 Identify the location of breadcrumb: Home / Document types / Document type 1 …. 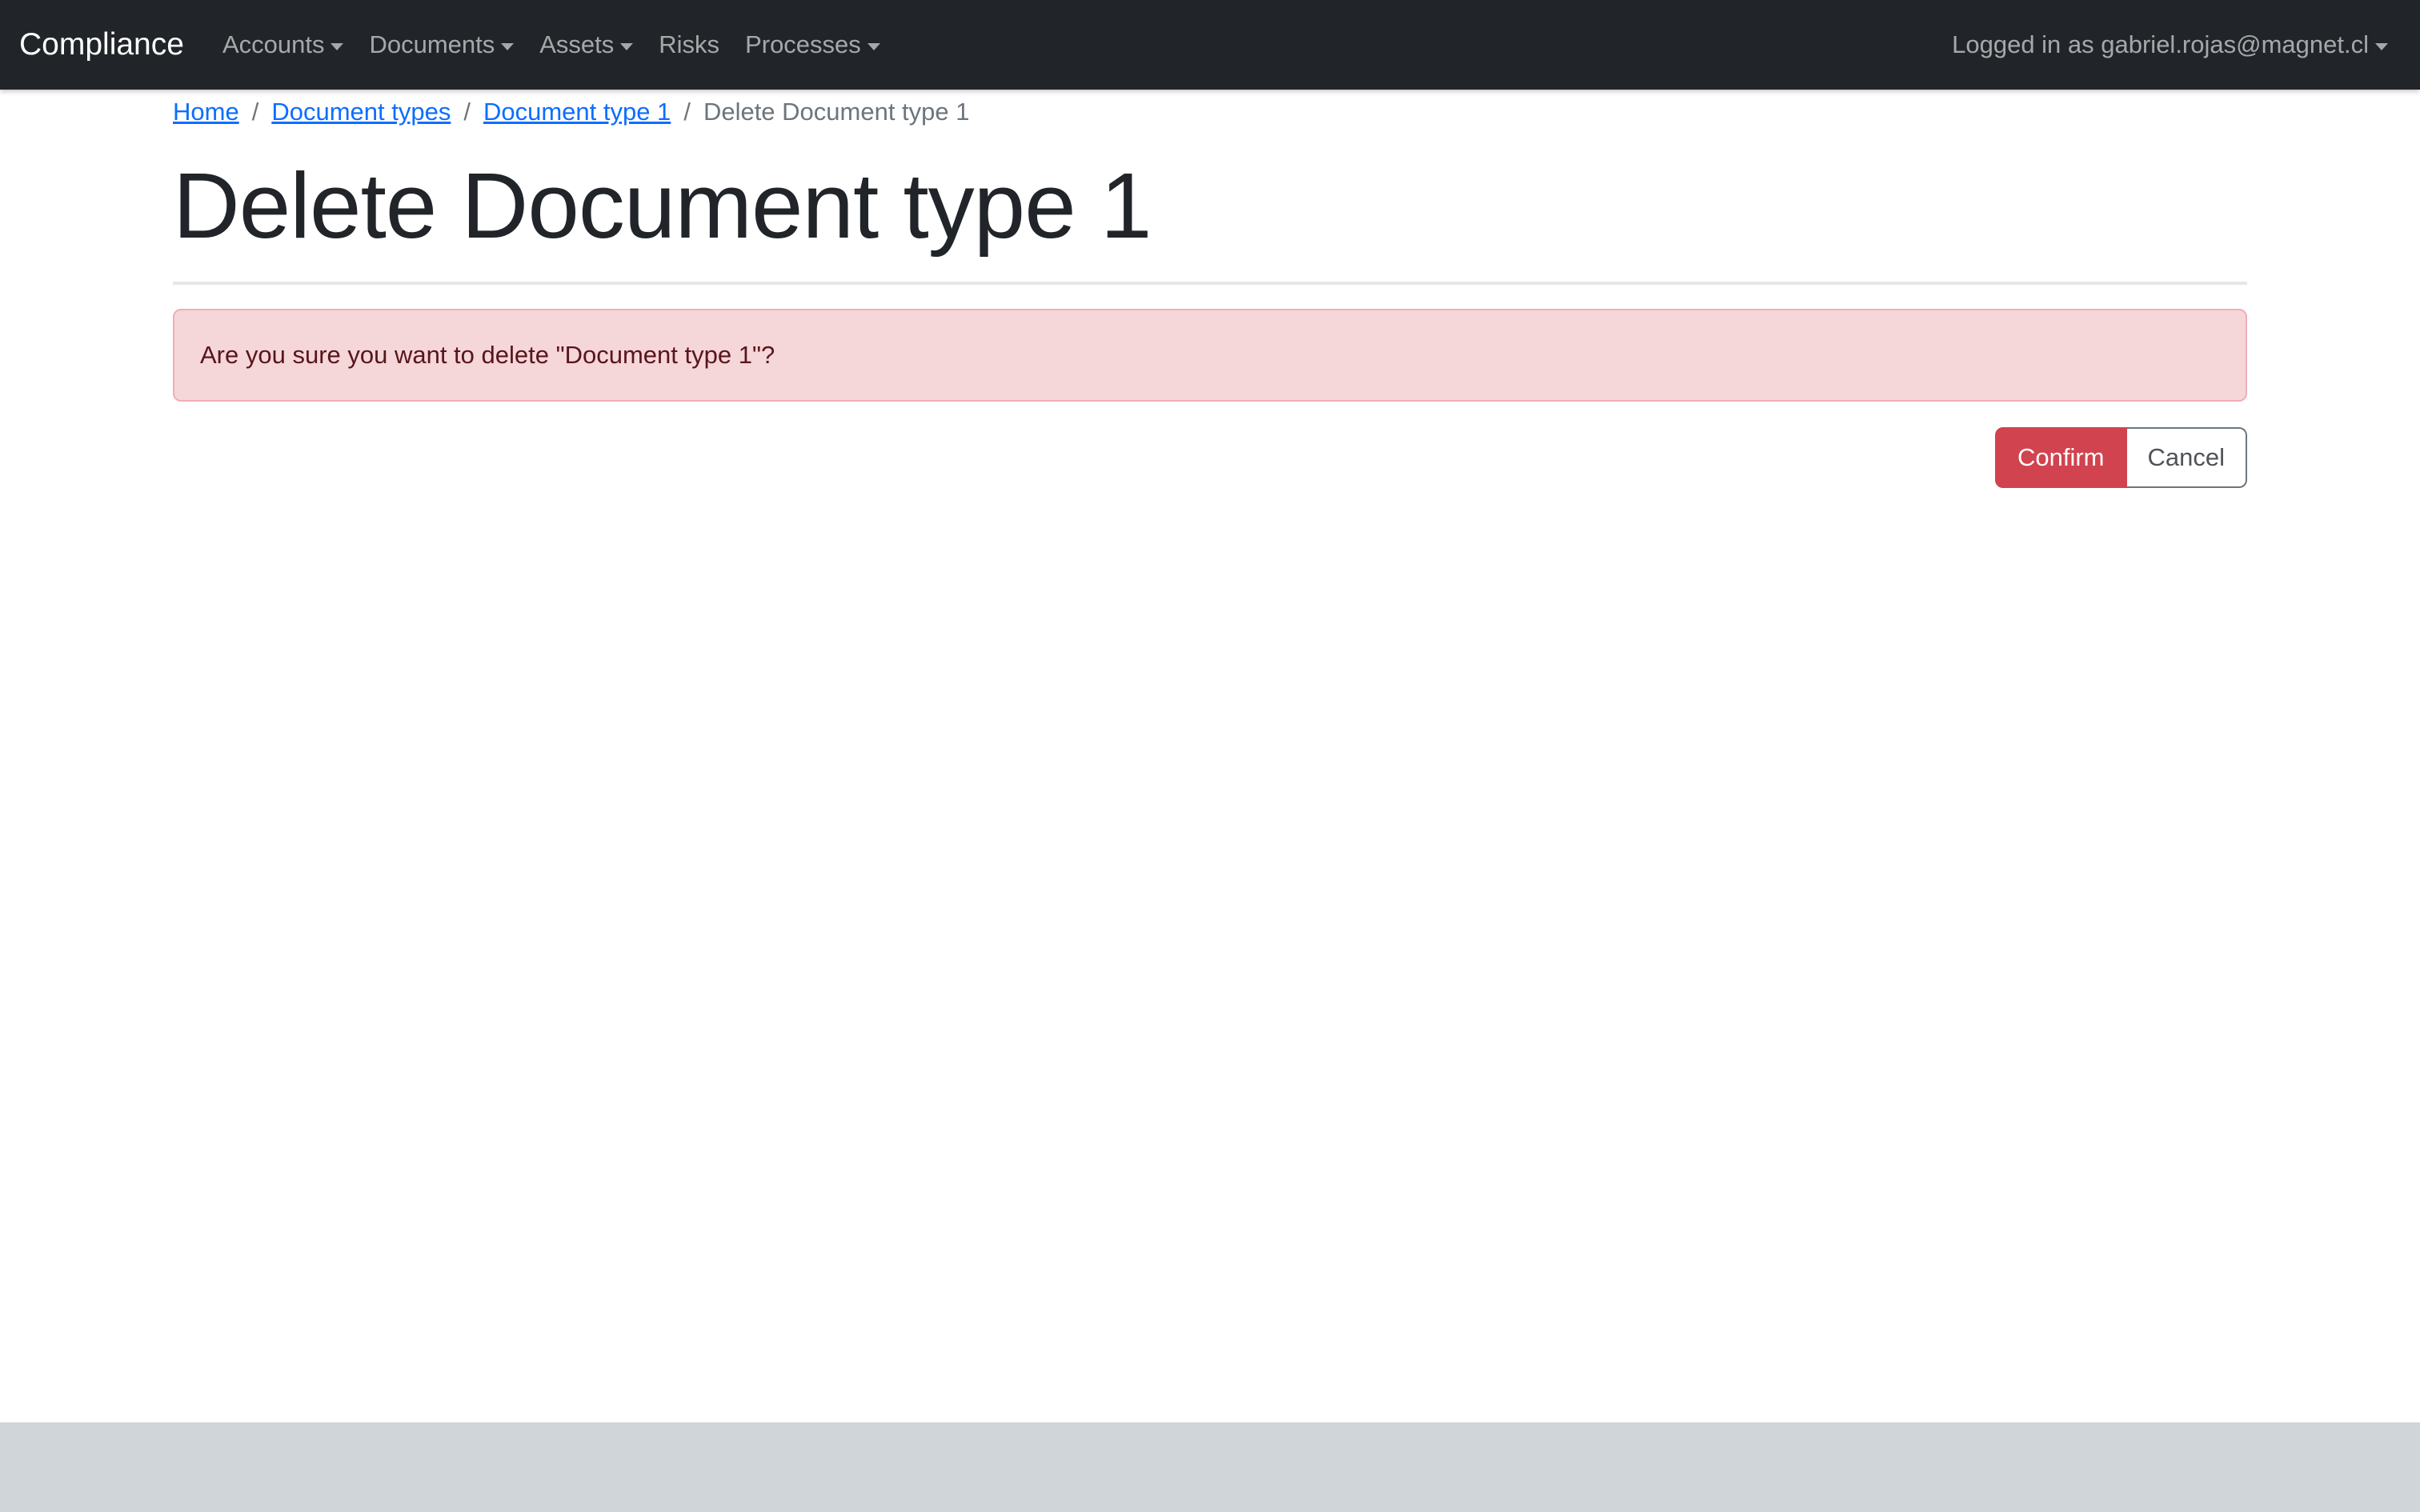
(1210, 112).